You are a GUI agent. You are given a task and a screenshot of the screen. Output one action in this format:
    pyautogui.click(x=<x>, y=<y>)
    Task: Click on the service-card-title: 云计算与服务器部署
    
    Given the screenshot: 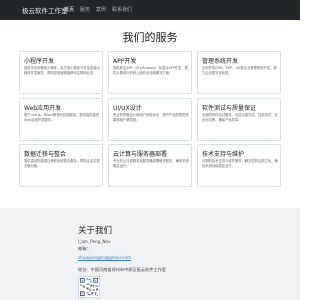 What is the action you would take?
    pyautogui.click(x=140, y=154)
    